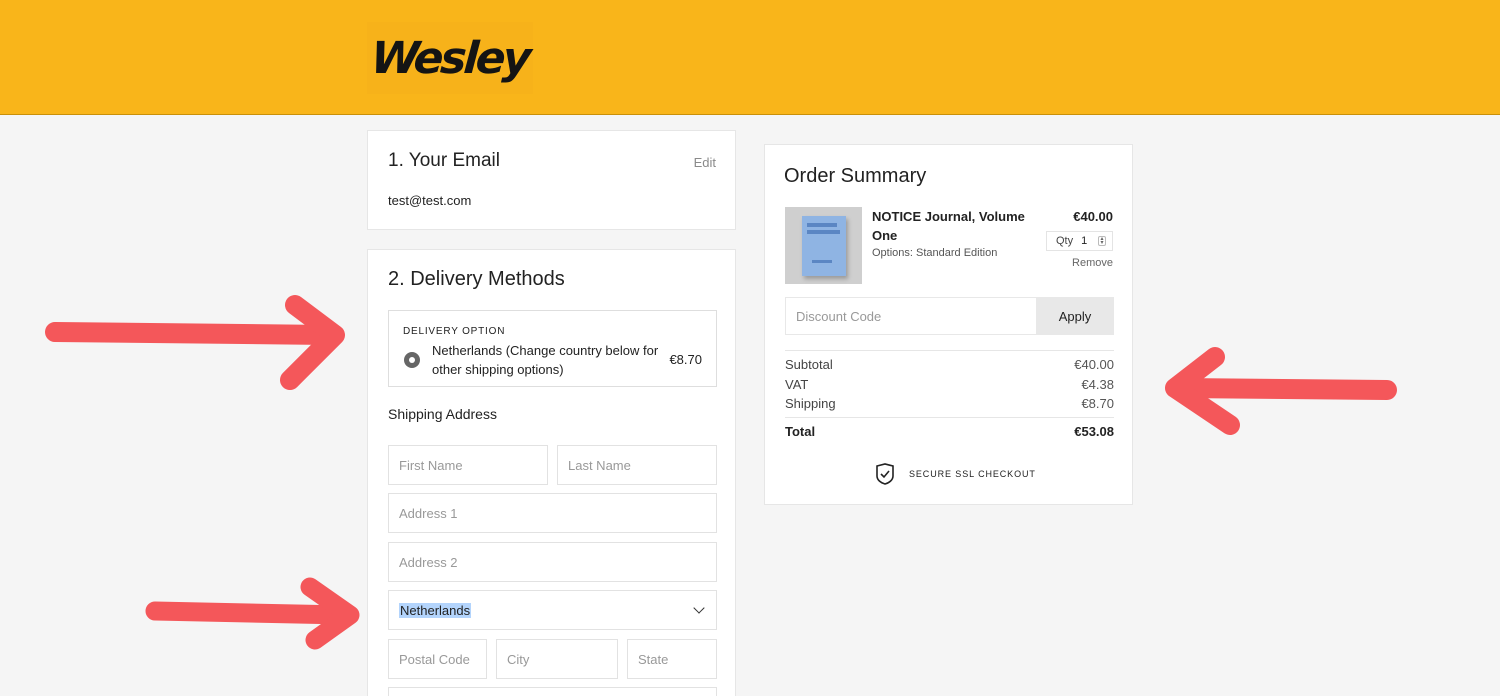  What do you see at coordinates (476, 279) in the screenshot?
I see `delivery-section-title: 2. Delivery Methods` at bounding box center [476, 279].